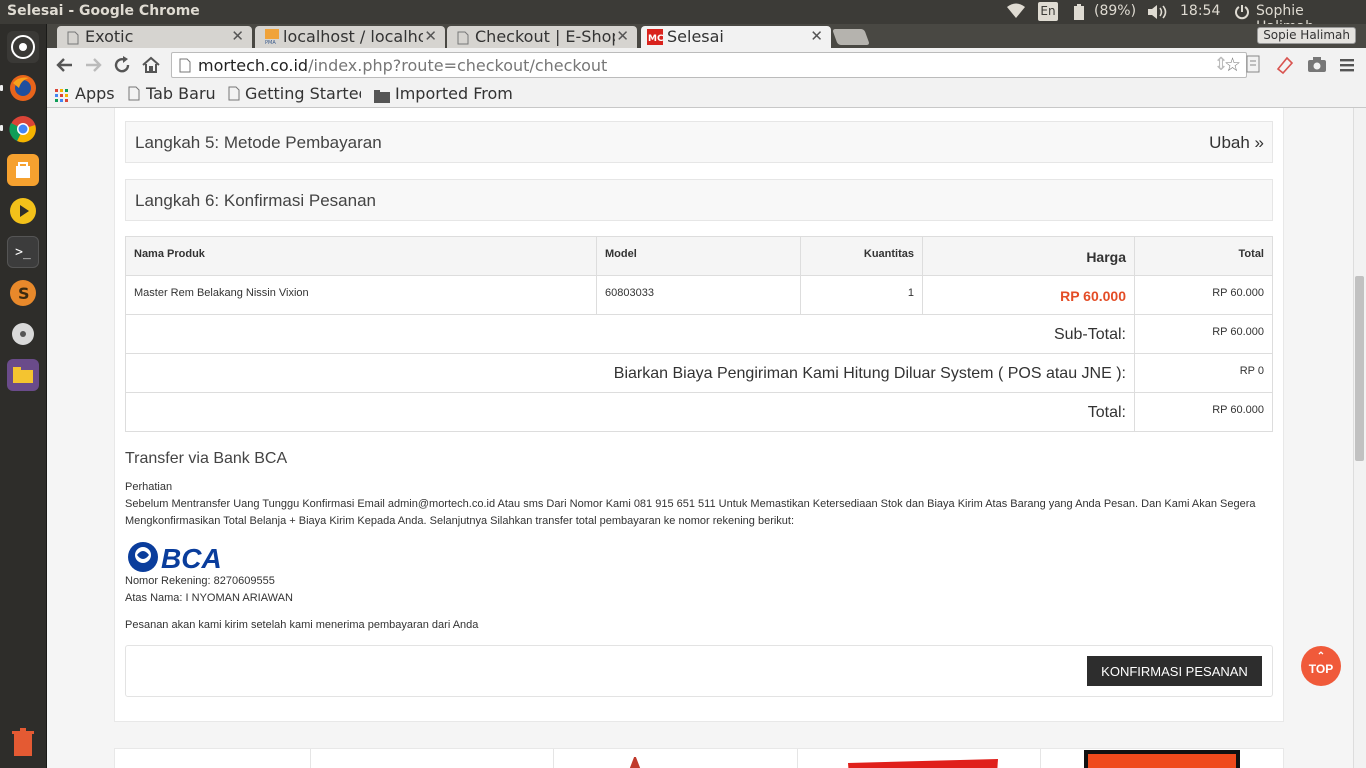 The width and height of the screenshot is (1366, 768). Describe the element at coordinates (1285, 65) in the screenshot. I see `eraser-icon` at that location.